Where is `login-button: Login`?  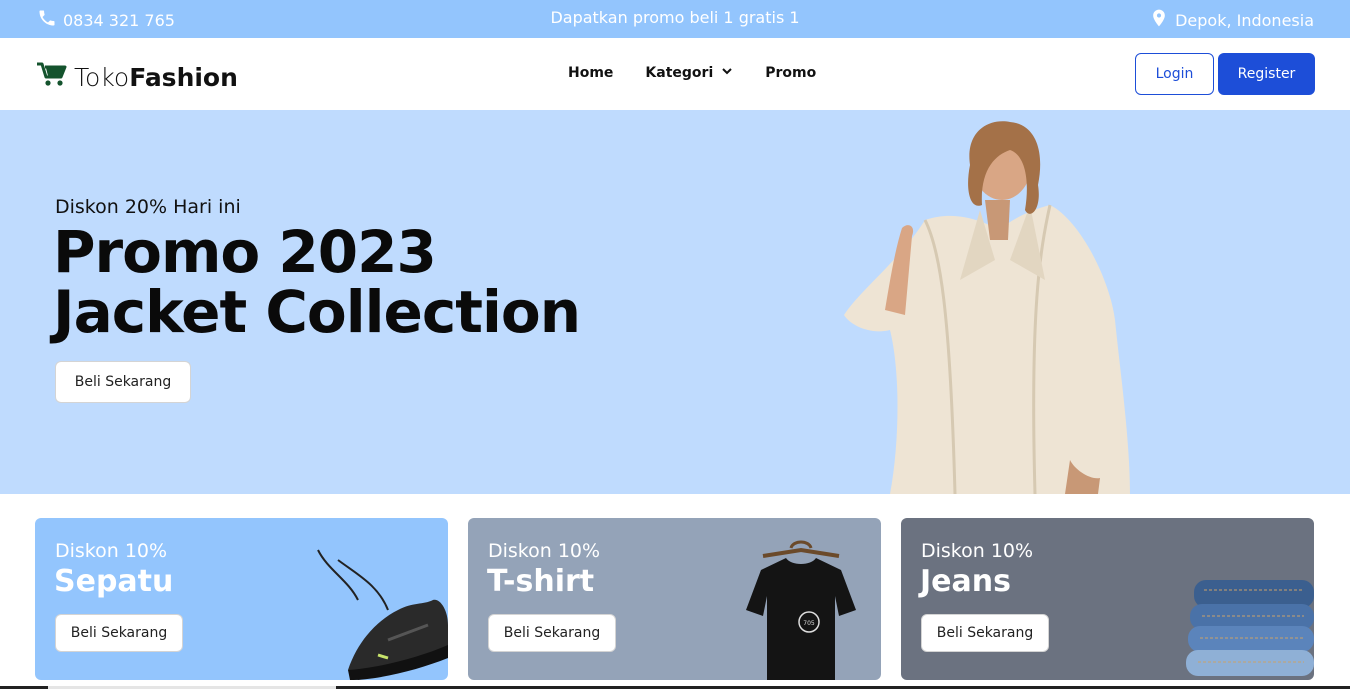
login-button: Login is located at coordinates (1174, 74).